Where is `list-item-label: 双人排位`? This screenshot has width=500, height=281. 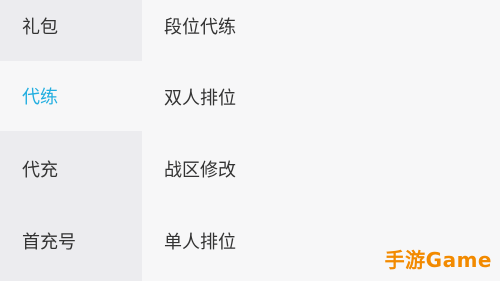
list-item-label: 双人排位 is located at coordinates (200, 98).